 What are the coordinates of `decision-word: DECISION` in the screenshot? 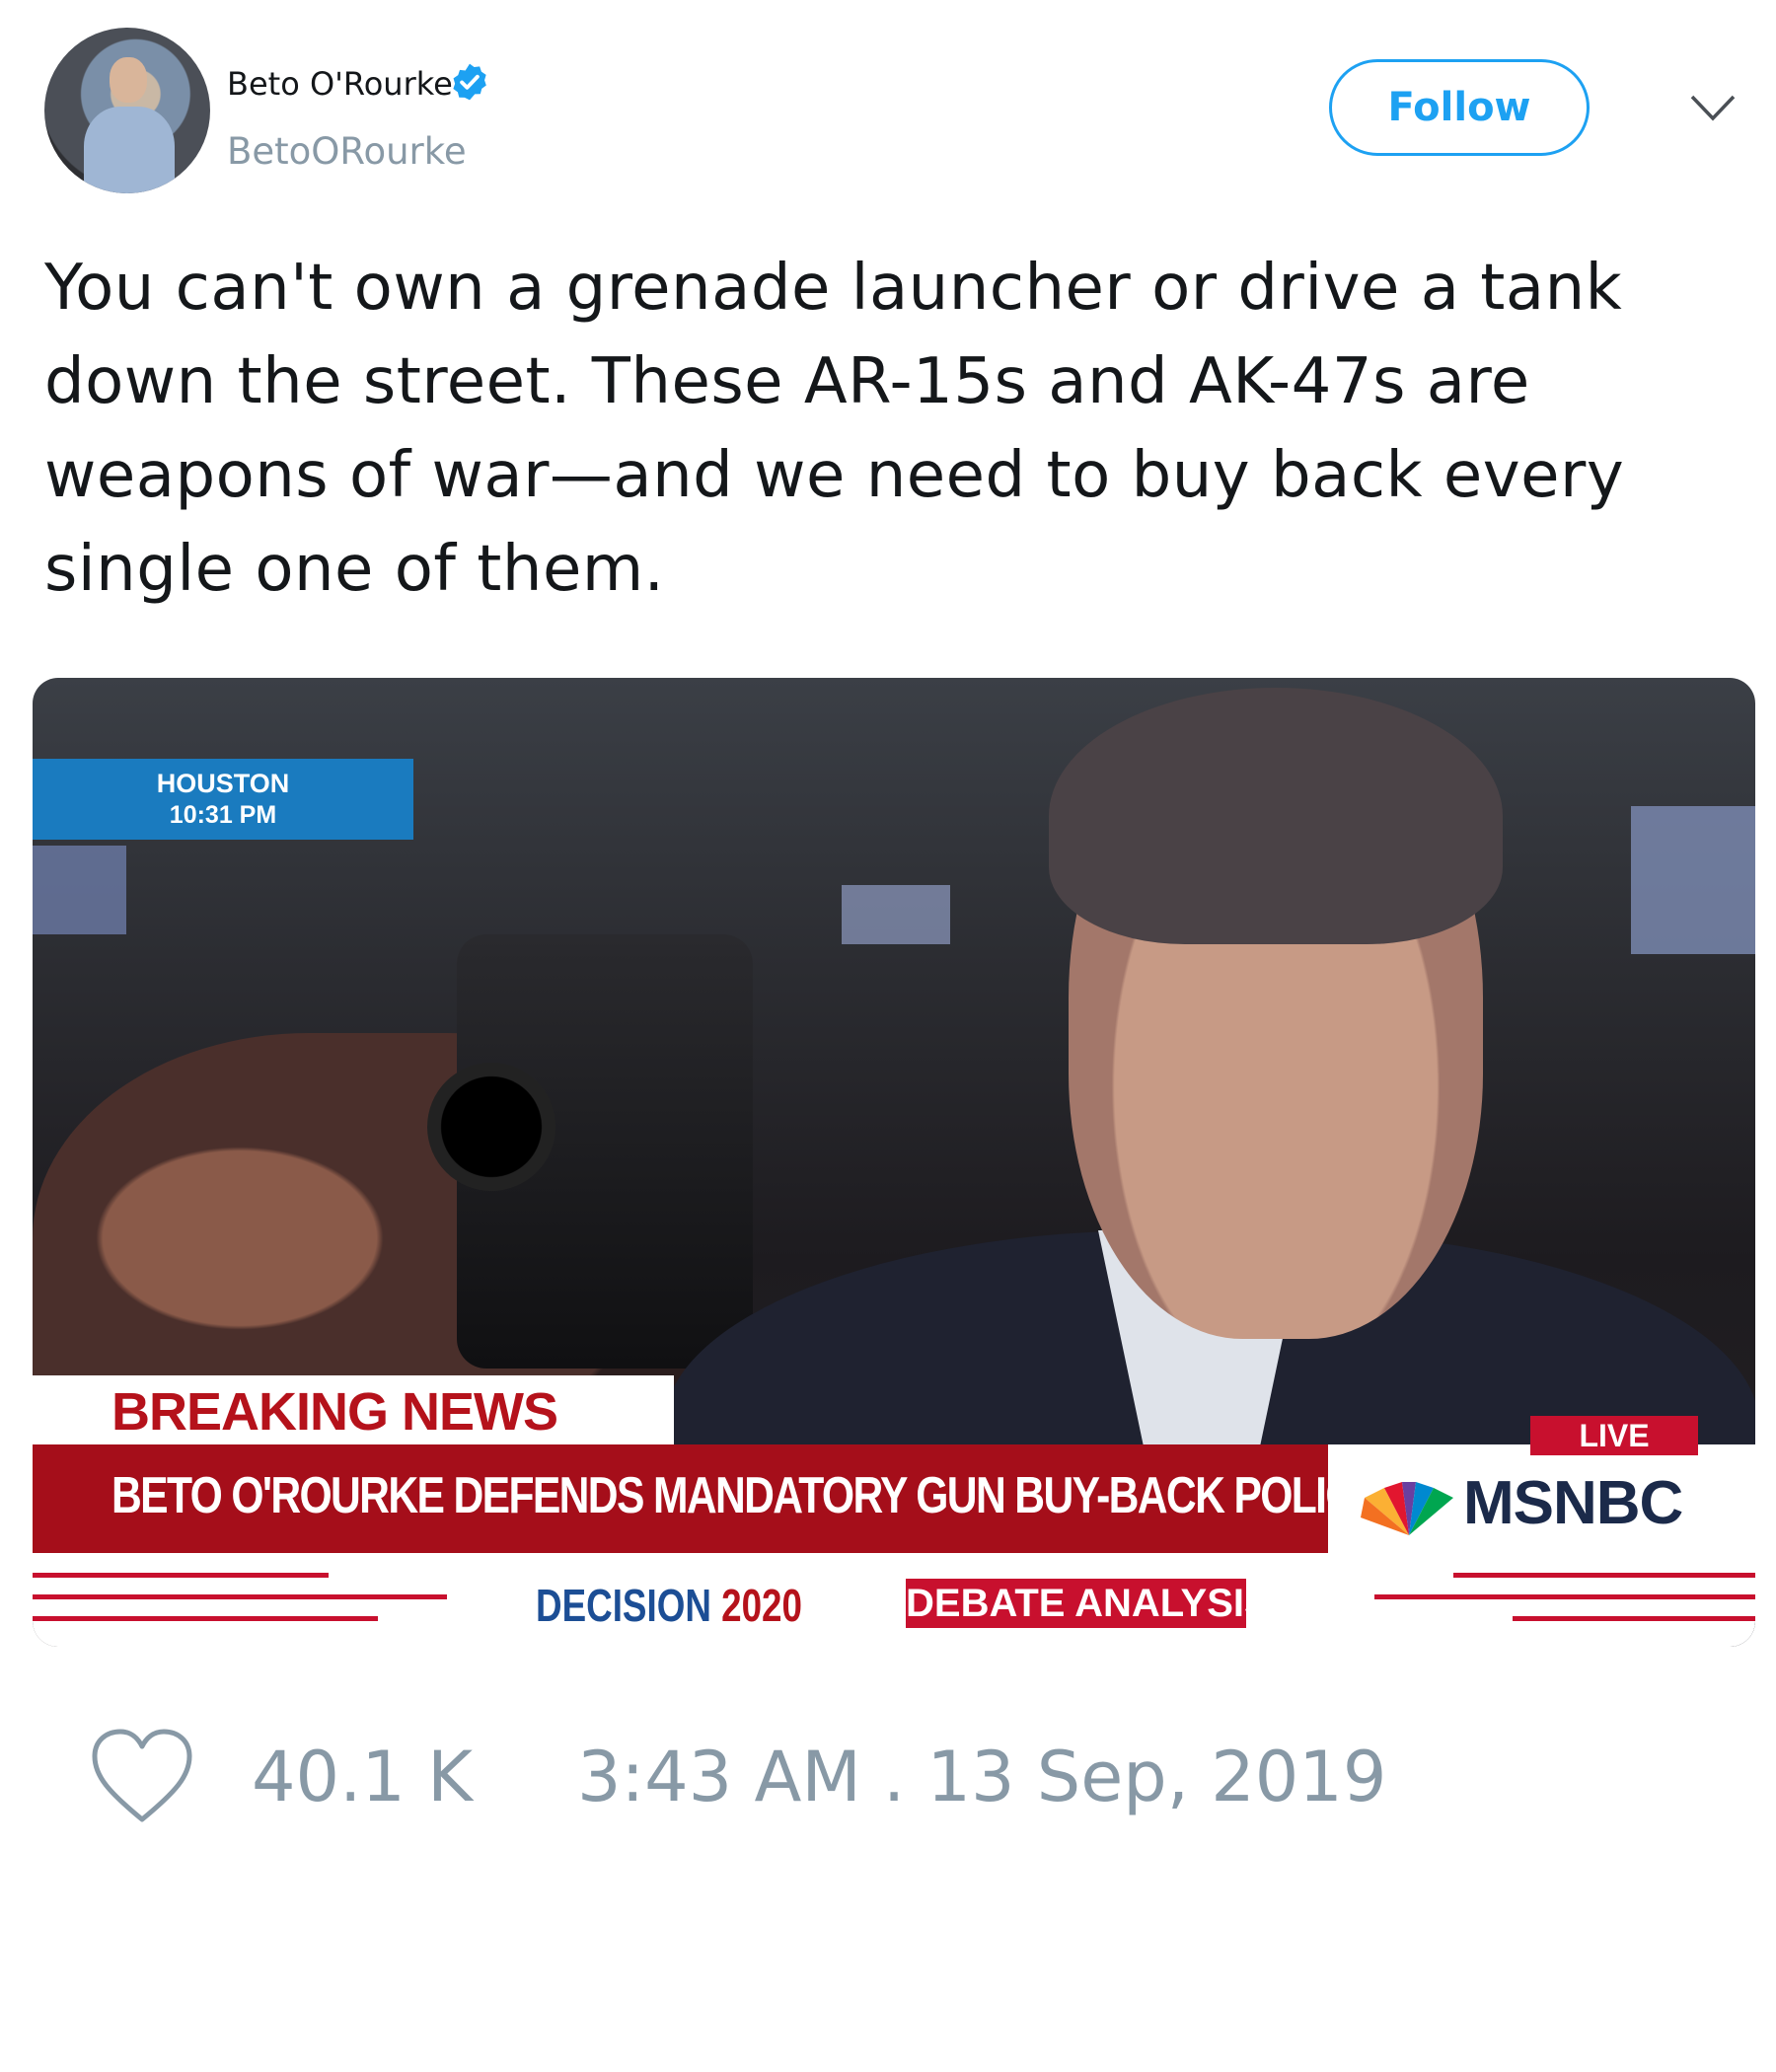 It's located at (624, 1606).